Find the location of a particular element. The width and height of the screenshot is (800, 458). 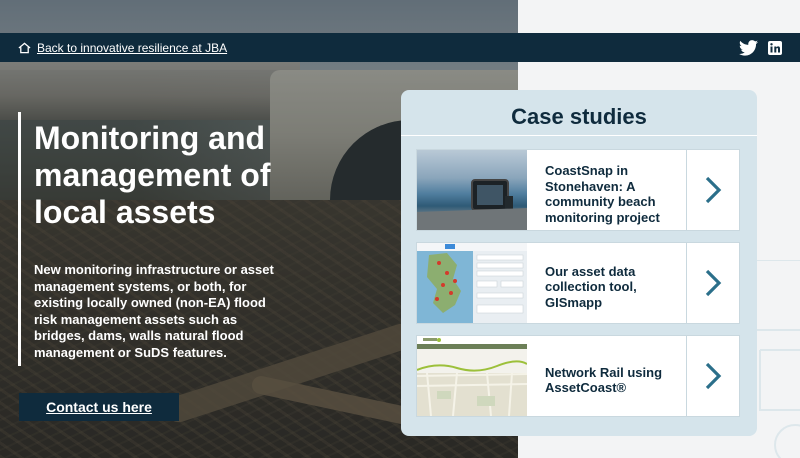

social-links is located at coordinates (760, 47).